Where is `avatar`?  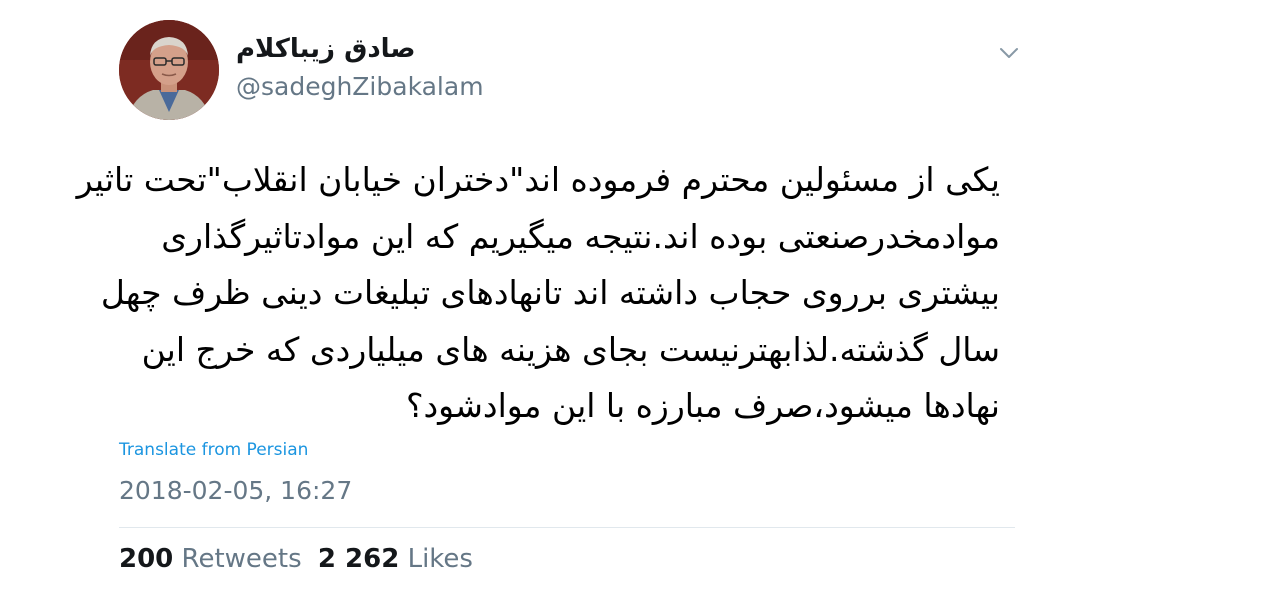 avatar is located at coordinates (169, 70).